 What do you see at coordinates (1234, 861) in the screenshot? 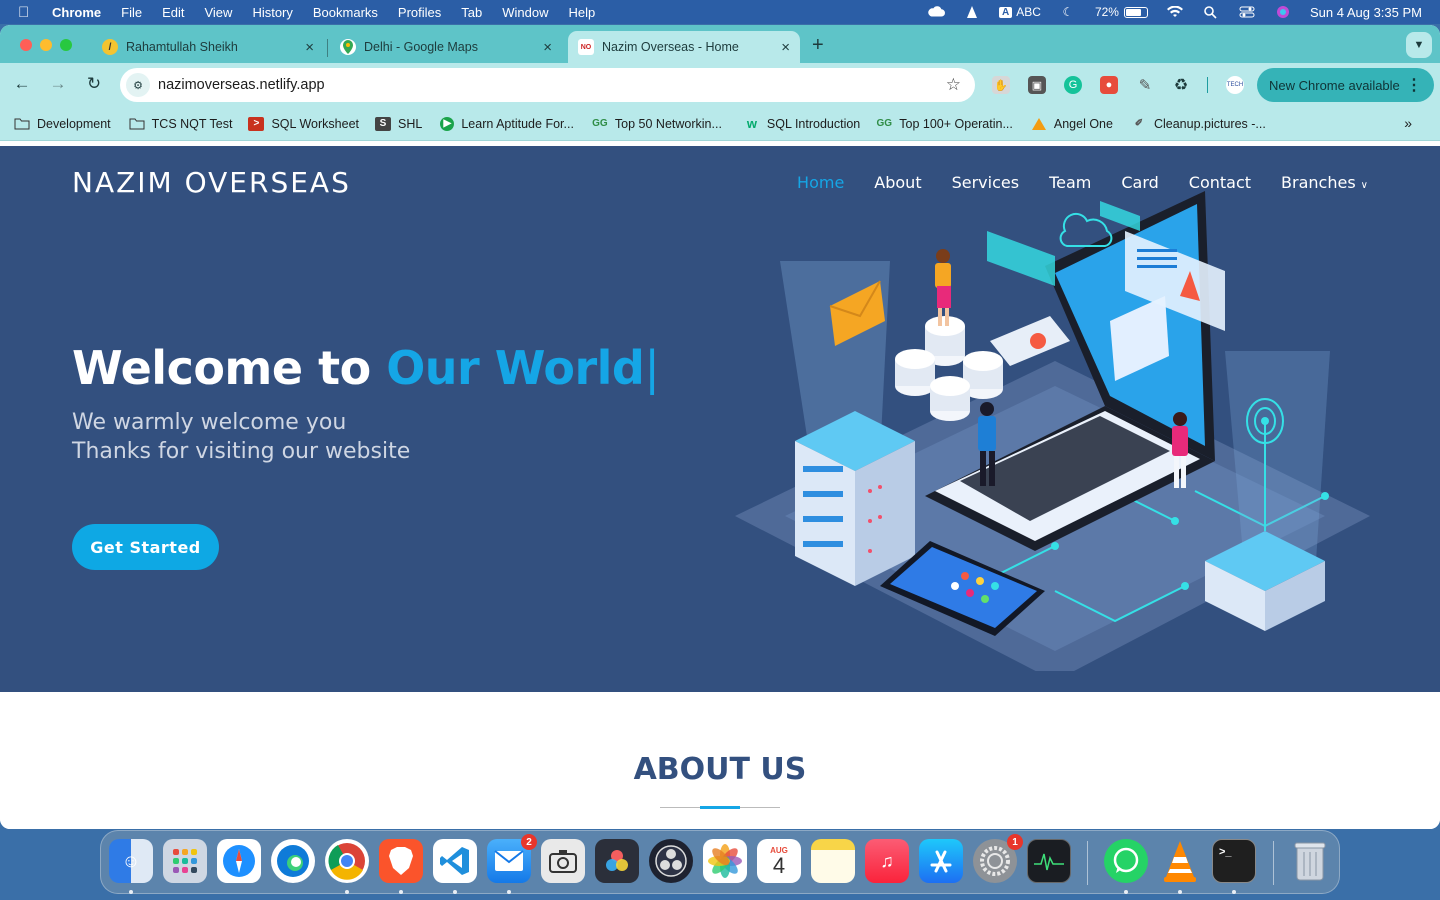
I see `terminal-icon: >_` at bounding box center [1234, 861].